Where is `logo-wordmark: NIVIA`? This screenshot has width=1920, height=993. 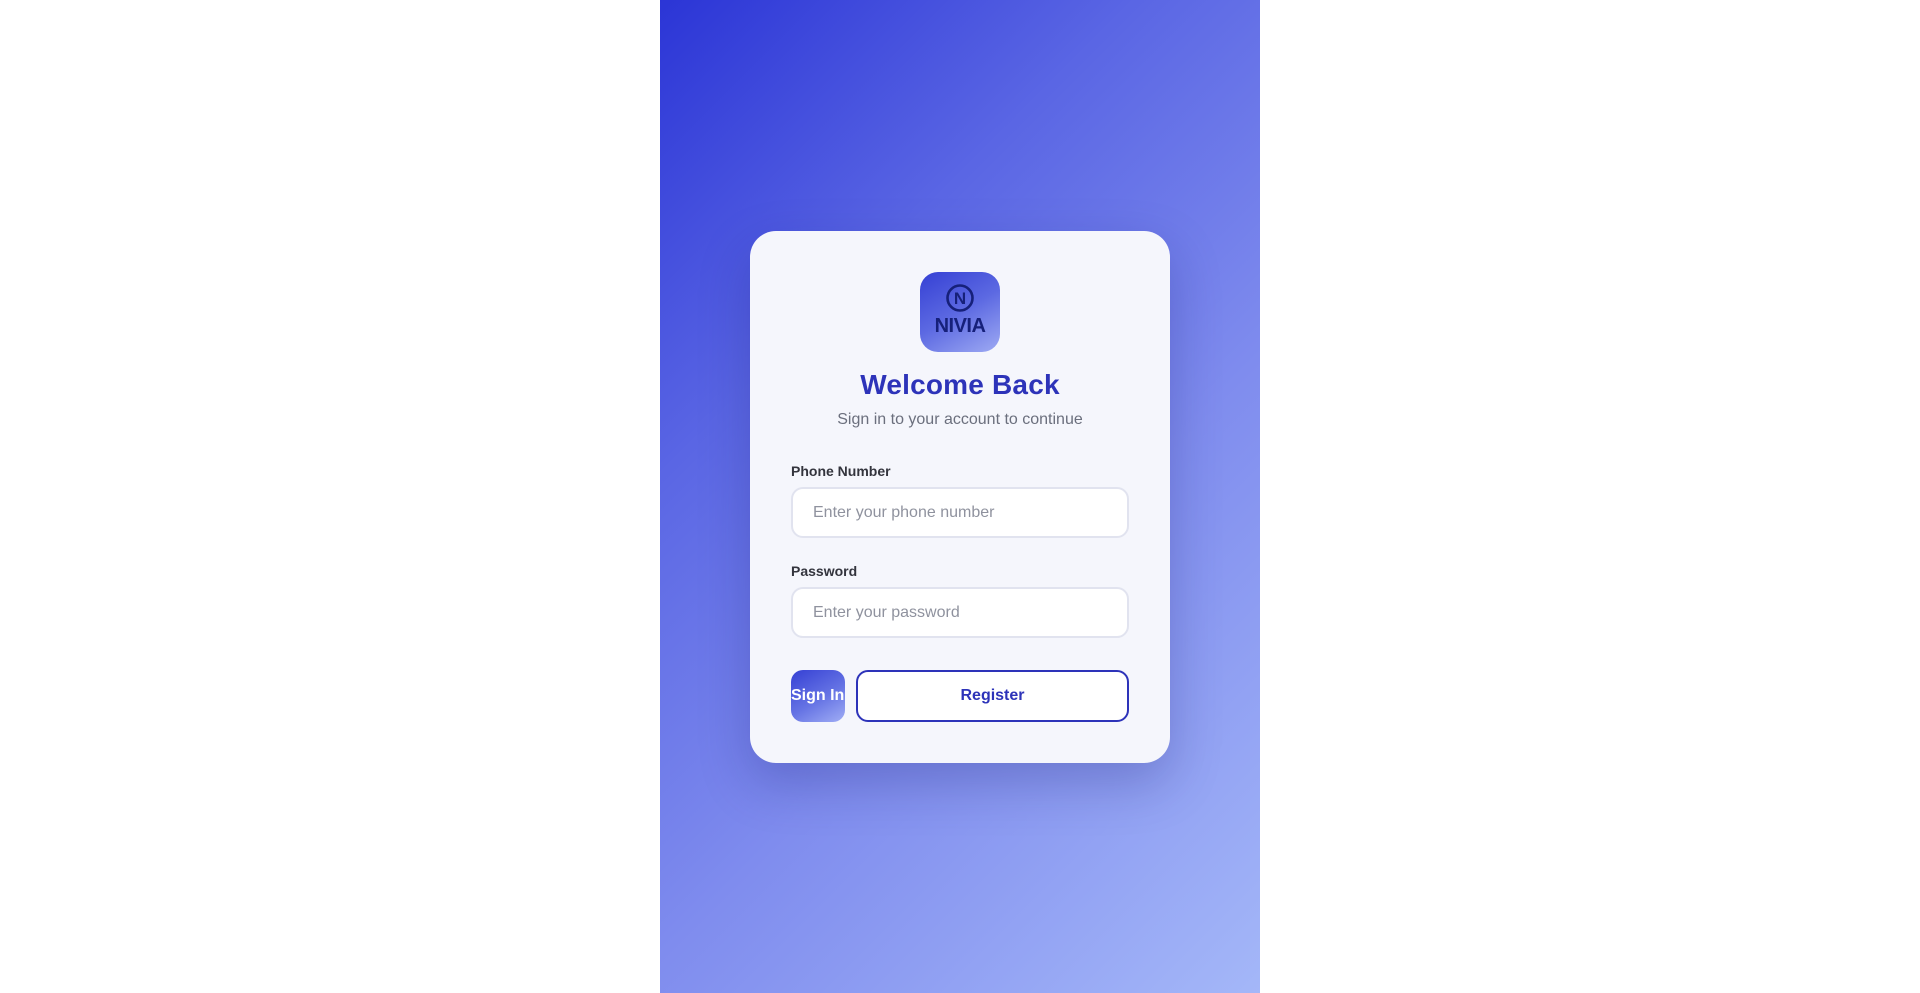
logo-wordmark: NIVIA is located at coordinates (960, 326).